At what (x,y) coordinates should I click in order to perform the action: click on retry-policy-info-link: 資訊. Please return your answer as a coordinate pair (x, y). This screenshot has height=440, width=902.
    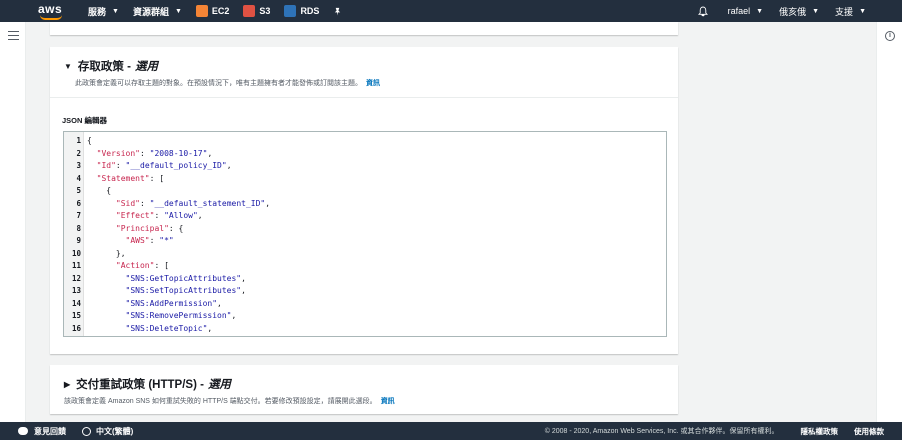
    Looking at the image, I should click on (388, 401).